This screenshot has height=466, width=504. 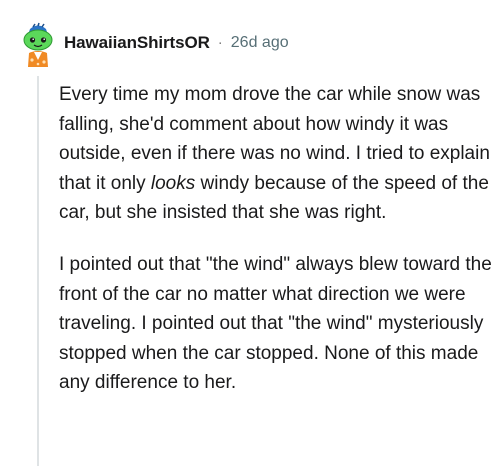 I want to click on comment-header: HawaiianShirtsOR · 26d ago, so click(x=153, y=44).